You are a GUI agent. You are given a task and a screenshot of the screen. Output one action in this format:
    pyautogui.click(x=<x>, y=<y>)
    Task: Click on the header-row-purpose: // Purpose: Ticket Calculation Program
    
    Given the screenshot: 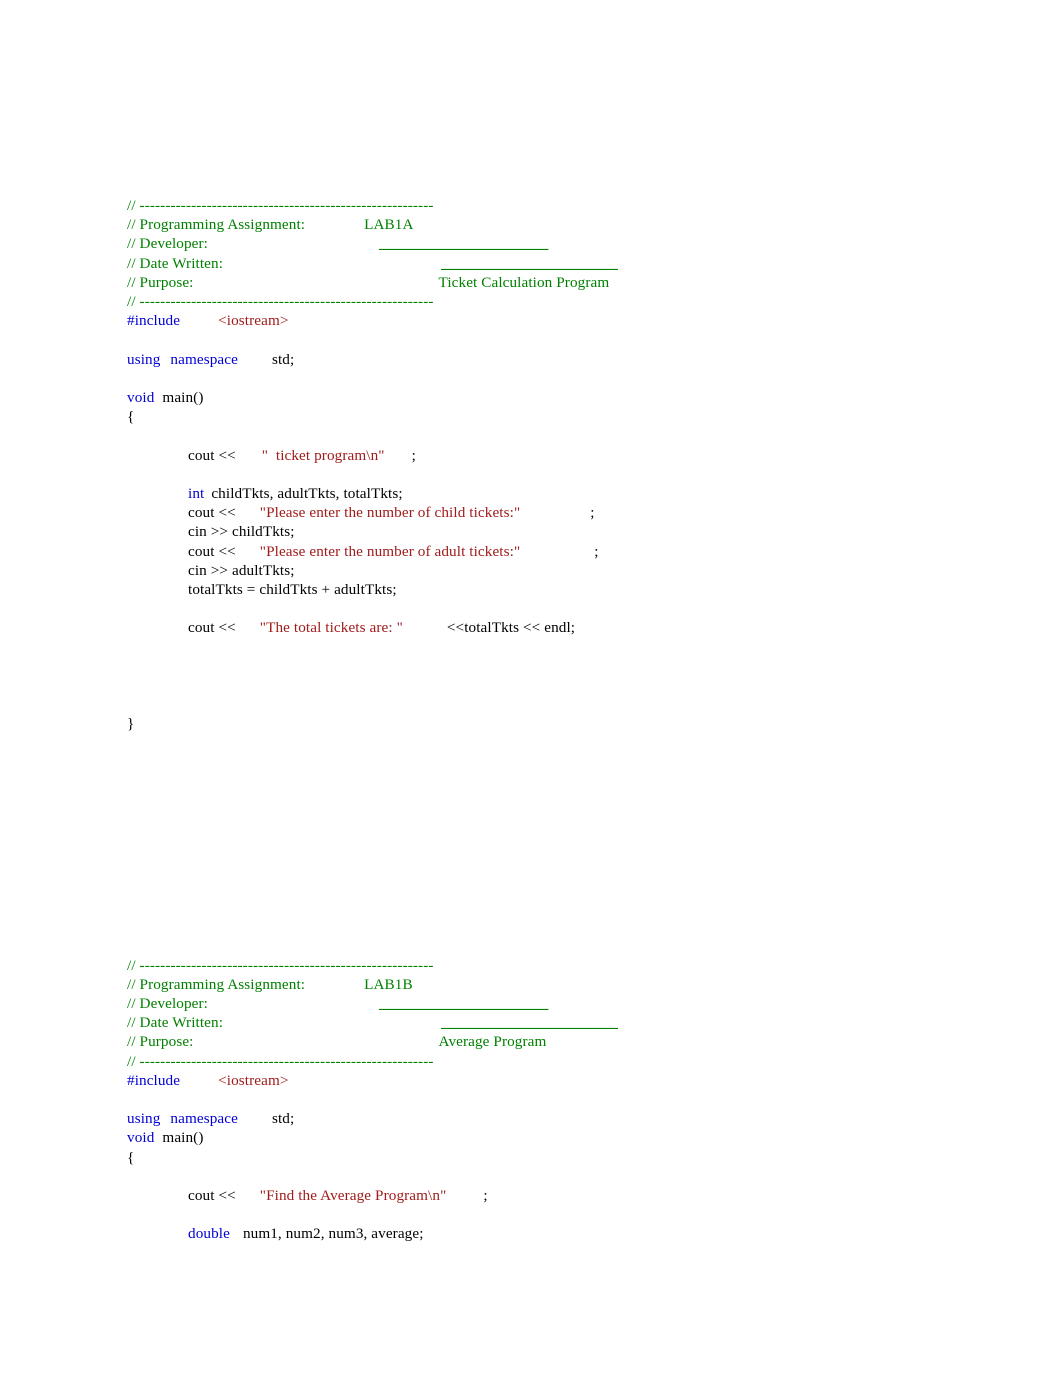 What is the action you would take?
    pyautogui.click(x=577, y=282)
    